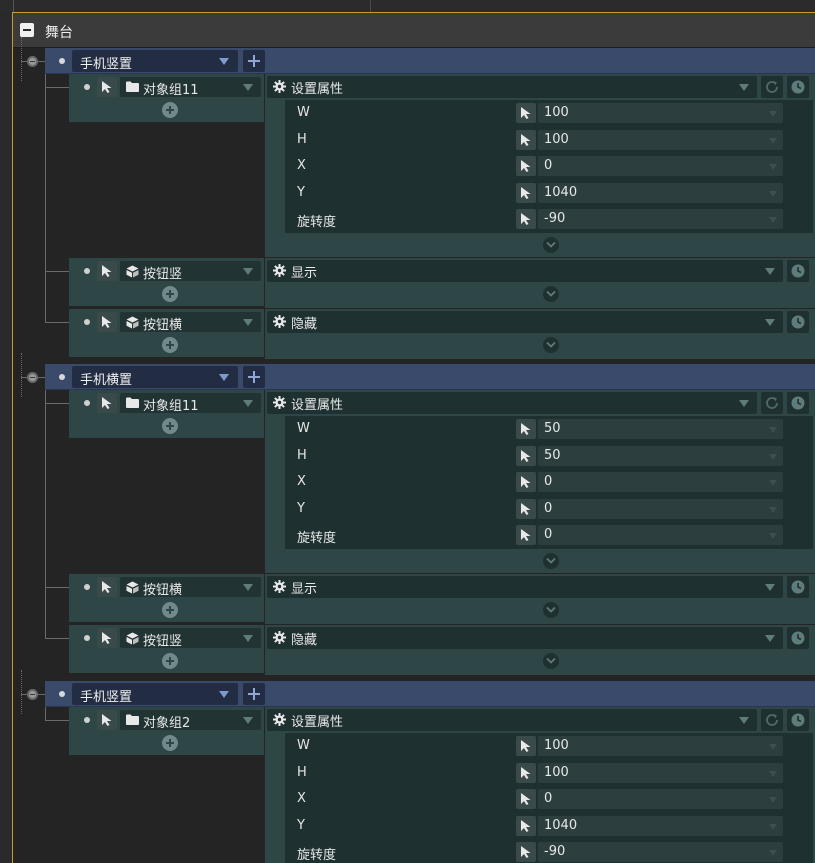  I want to click on collapse-button, so click(27, 30).